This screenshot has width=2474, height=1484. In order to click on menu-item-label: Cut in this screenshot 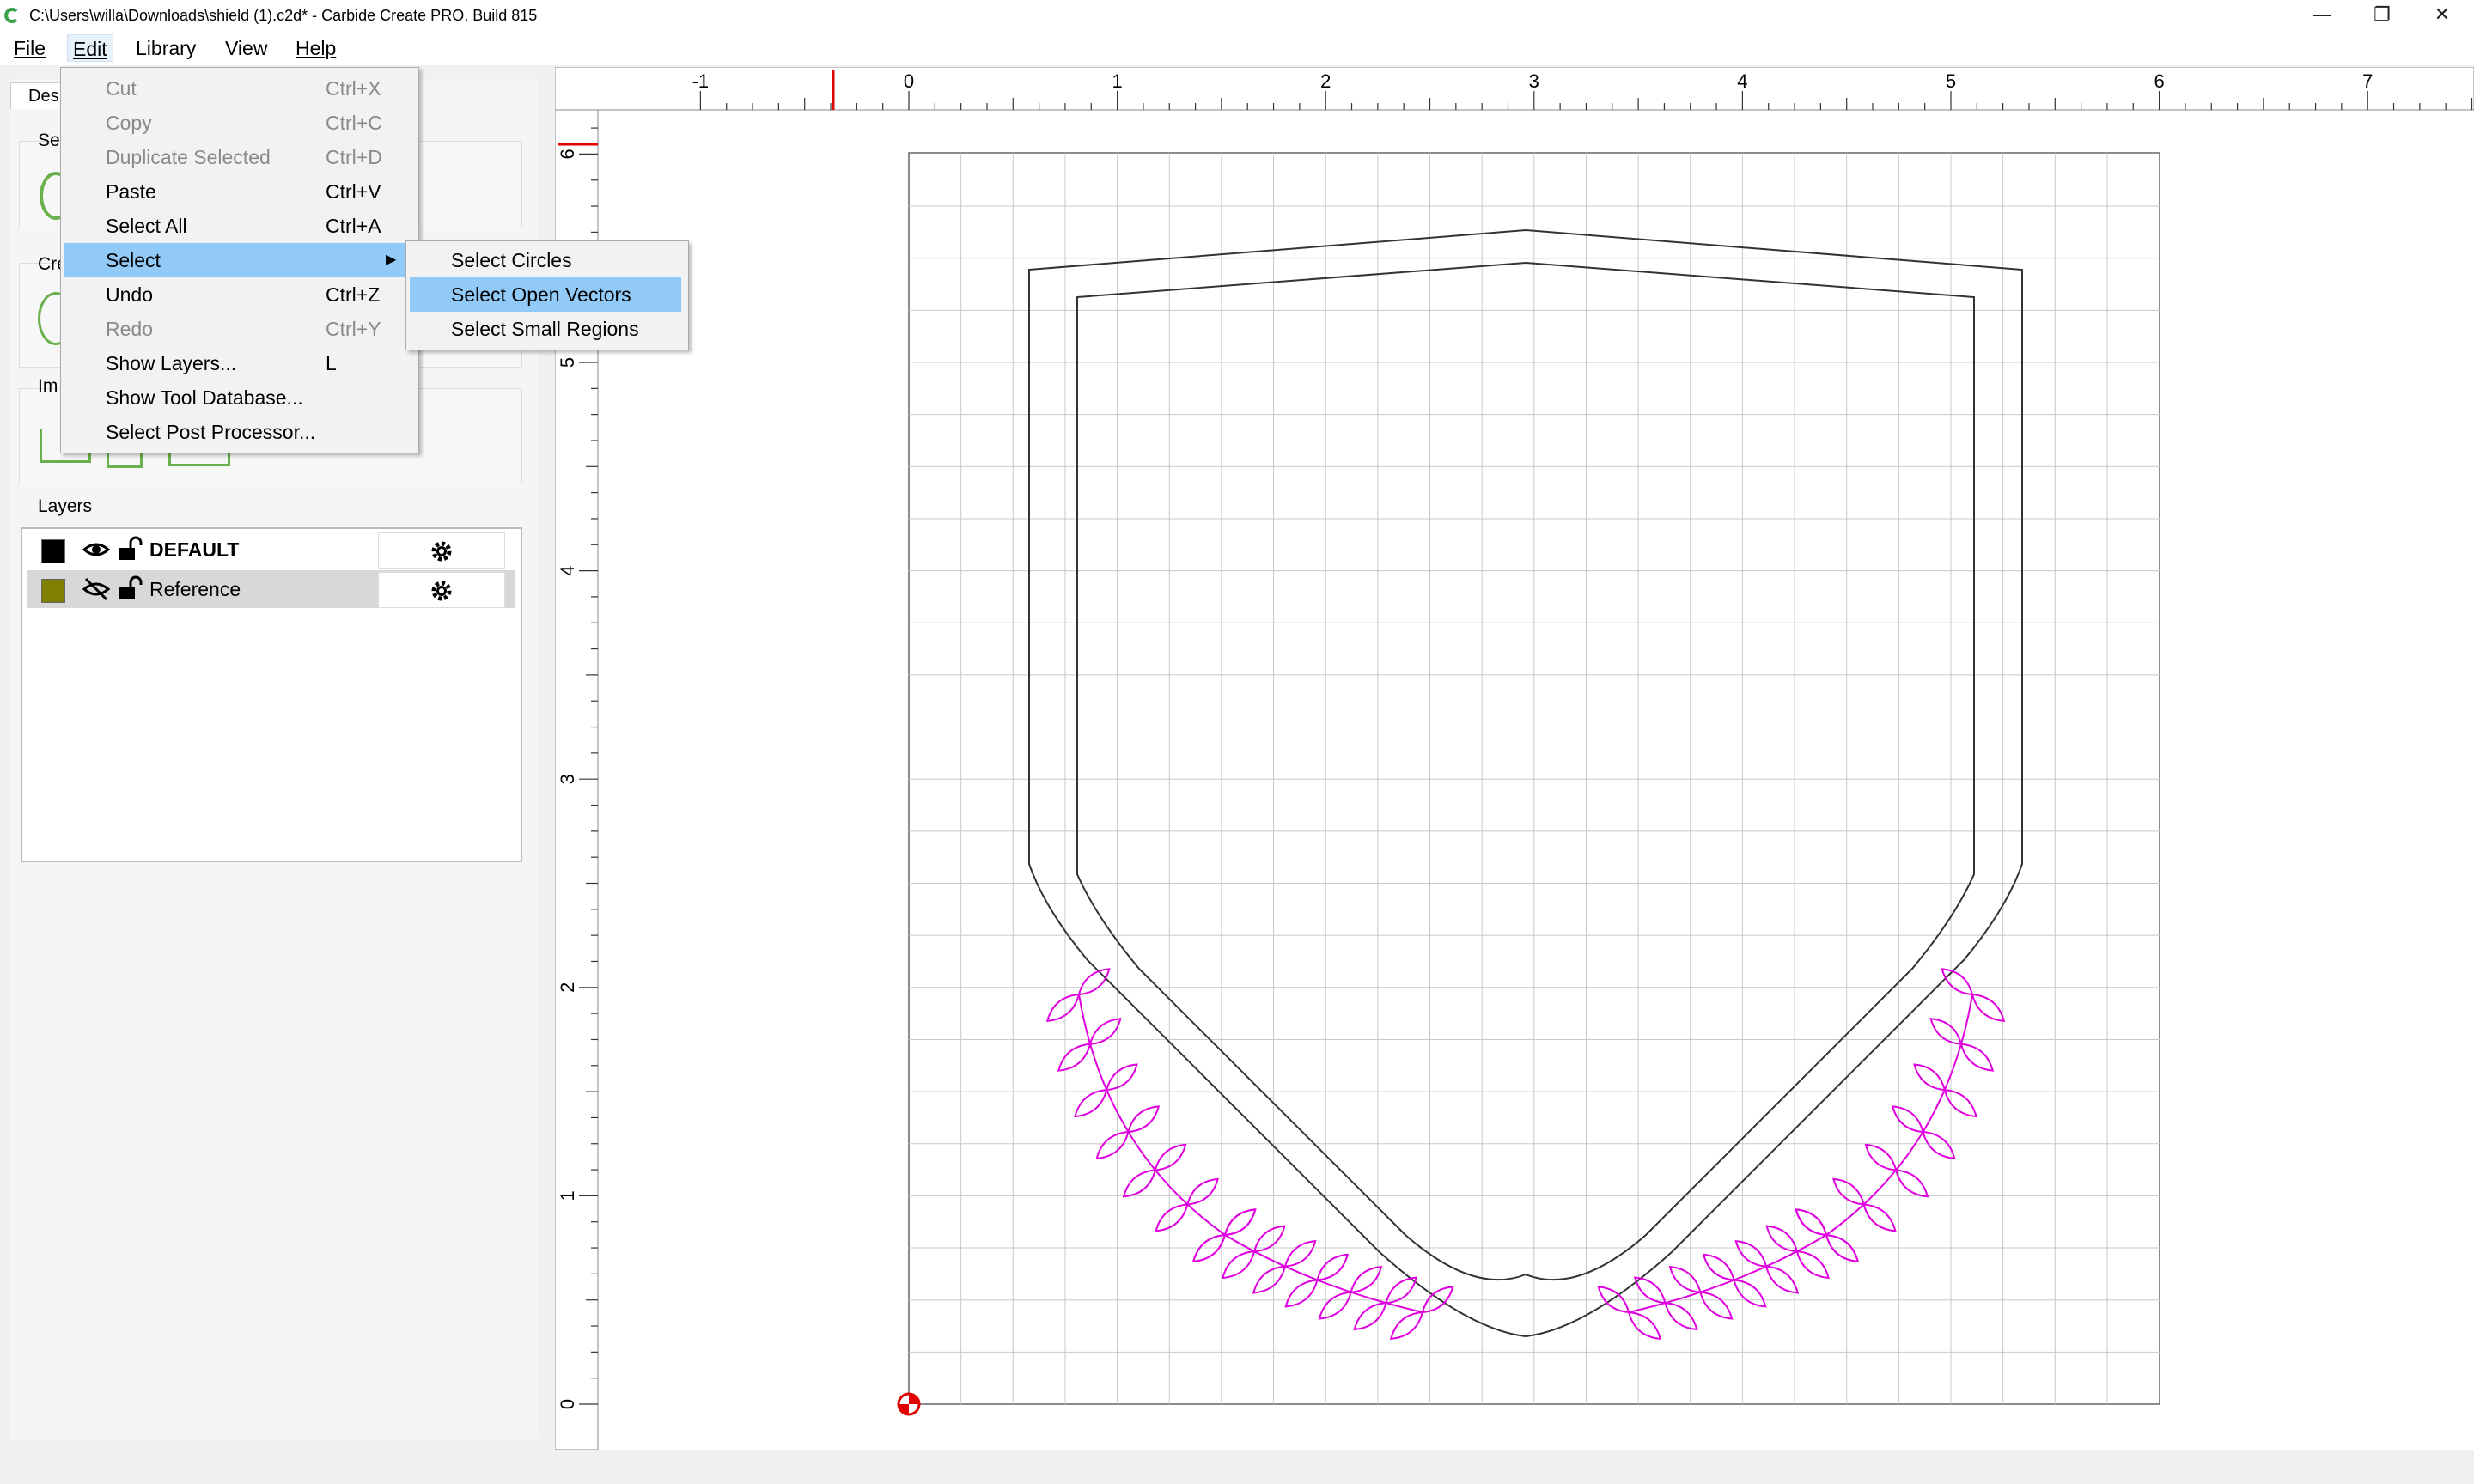, I will do `click(121, 88)`.